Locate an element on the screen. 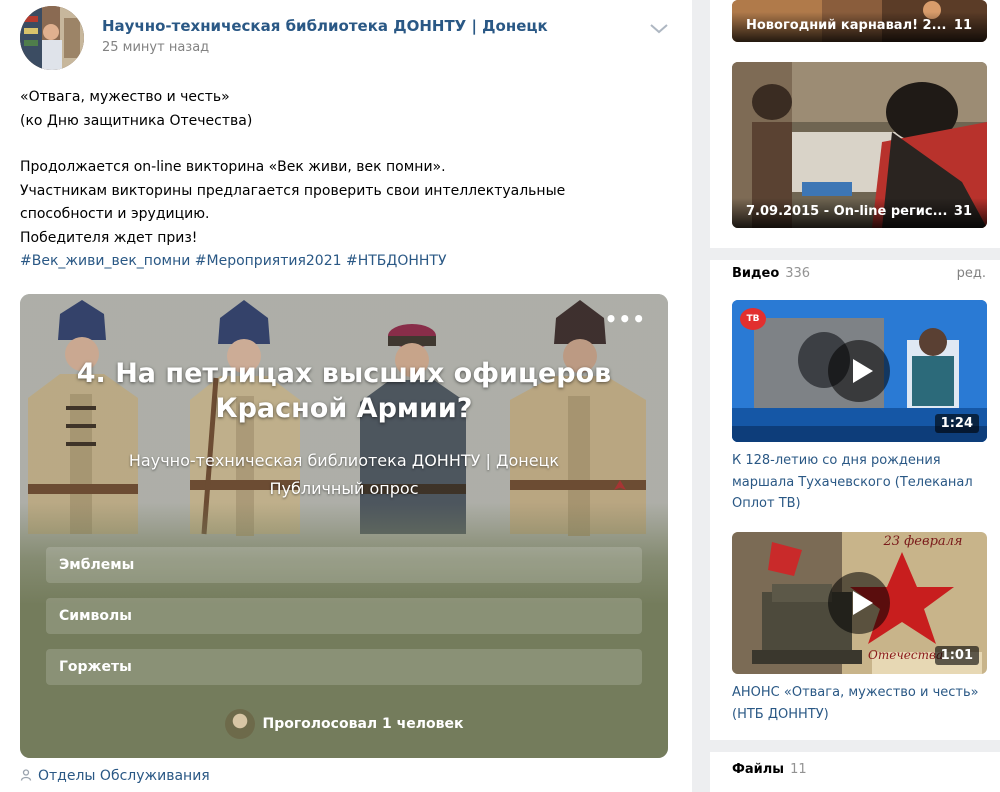  video-thumbnail: 23 февраля Отечества 1:01 is located at coordinates (859, 603).